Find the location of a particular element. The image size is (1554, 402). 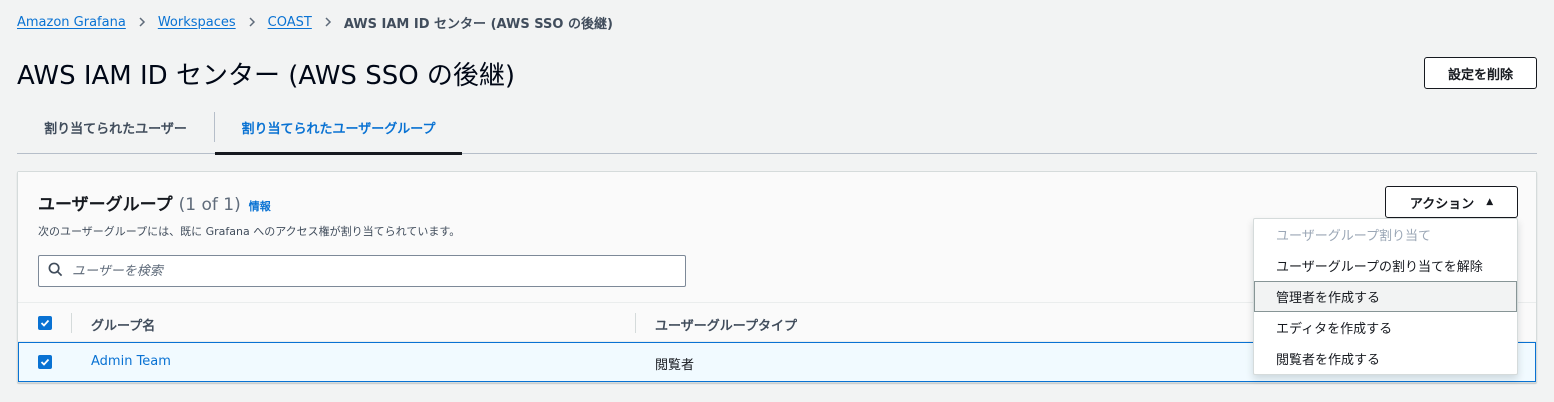

select-all-checkbox is located at coordinates (45, 323).